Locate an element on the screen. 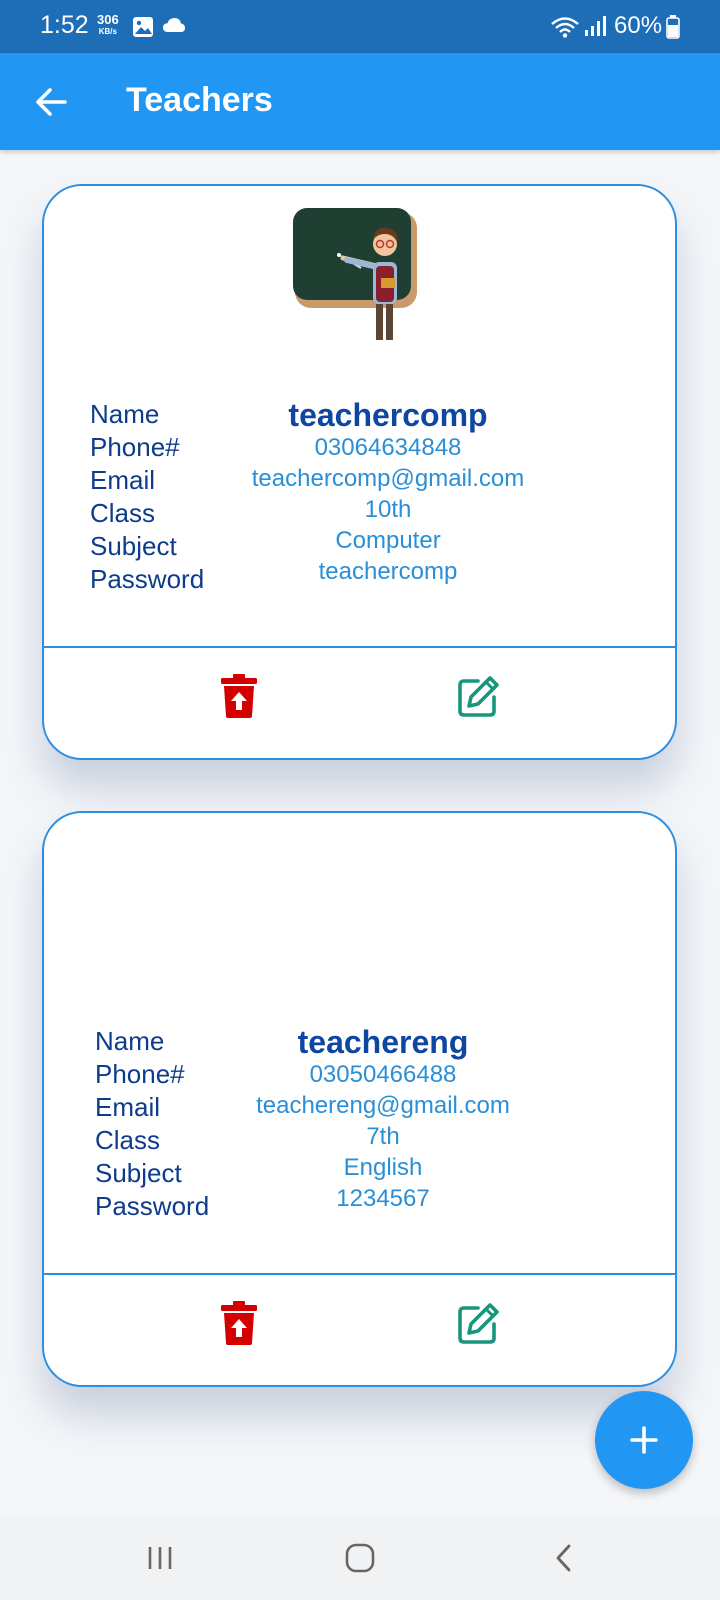 The height and width of the screenshot is (1600, 720). recent-apps-button is located at coordinates (160, 1558).